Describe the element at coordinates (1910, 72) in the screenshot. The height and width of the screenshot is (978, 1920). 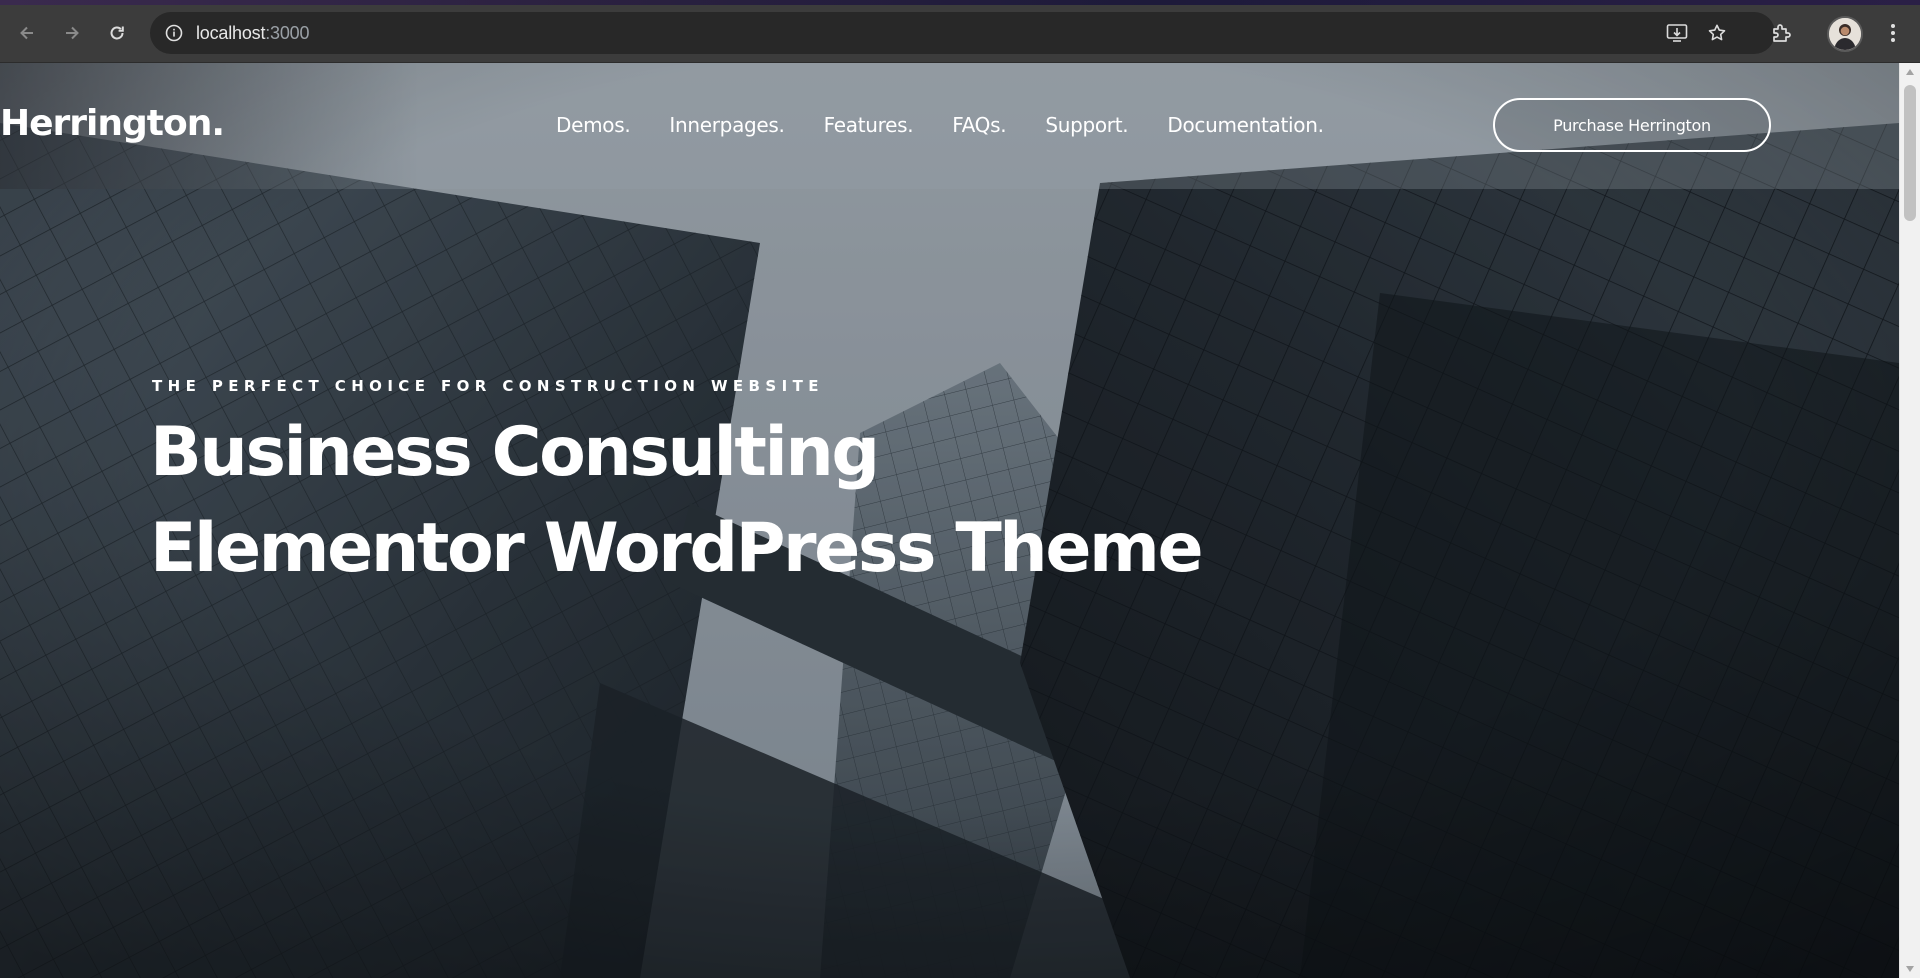
I see `scroll-up-arrow-icon` at that location.